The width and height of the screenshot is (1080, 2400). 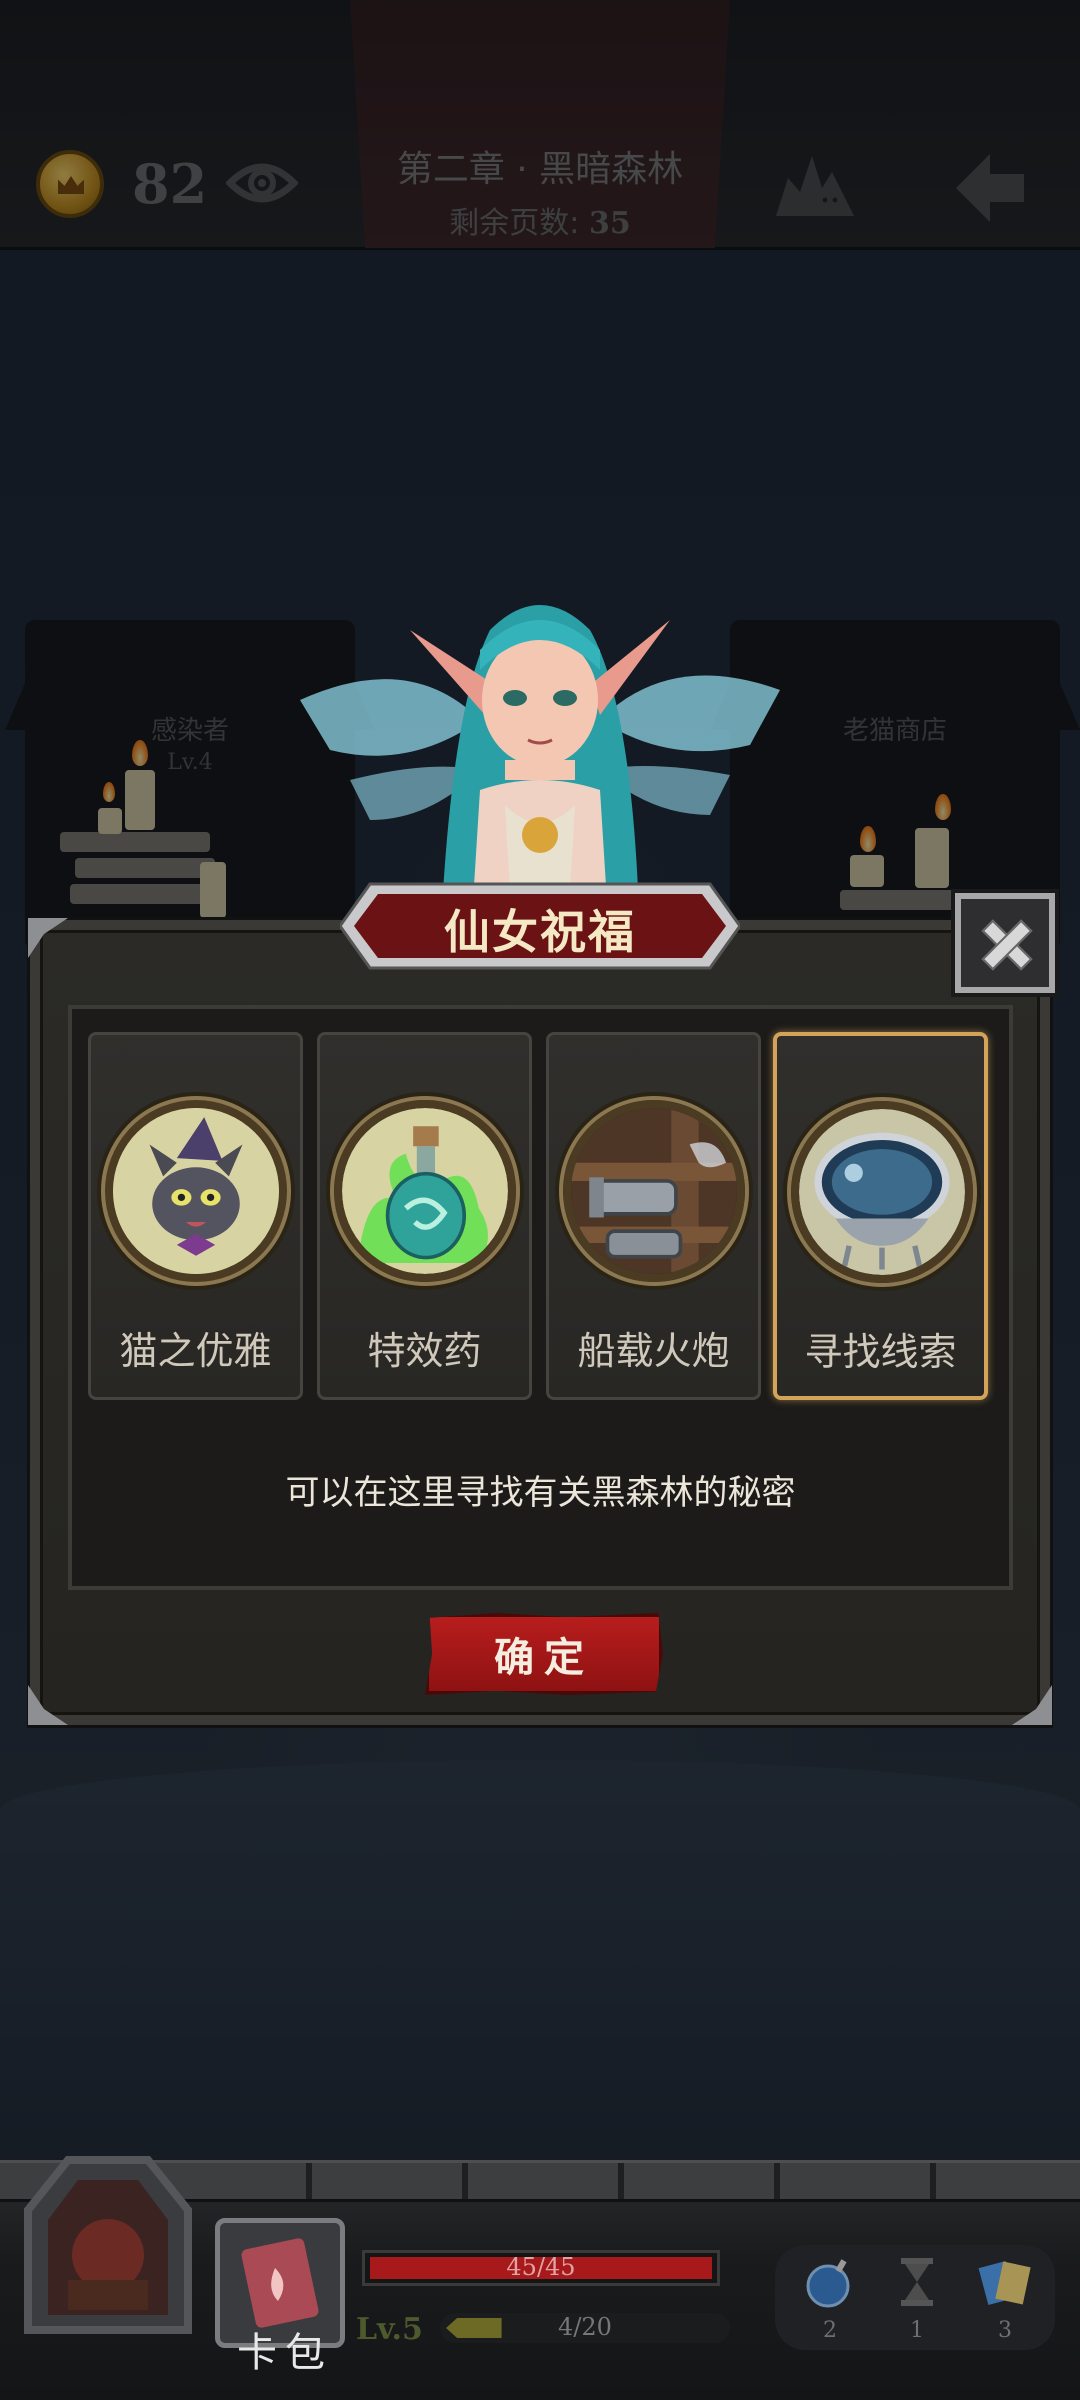 What do you see at coordinates (544, 1654) in the screenshot?
I see `confirm-button-label: 确定` at bounding box center [544, 1654].